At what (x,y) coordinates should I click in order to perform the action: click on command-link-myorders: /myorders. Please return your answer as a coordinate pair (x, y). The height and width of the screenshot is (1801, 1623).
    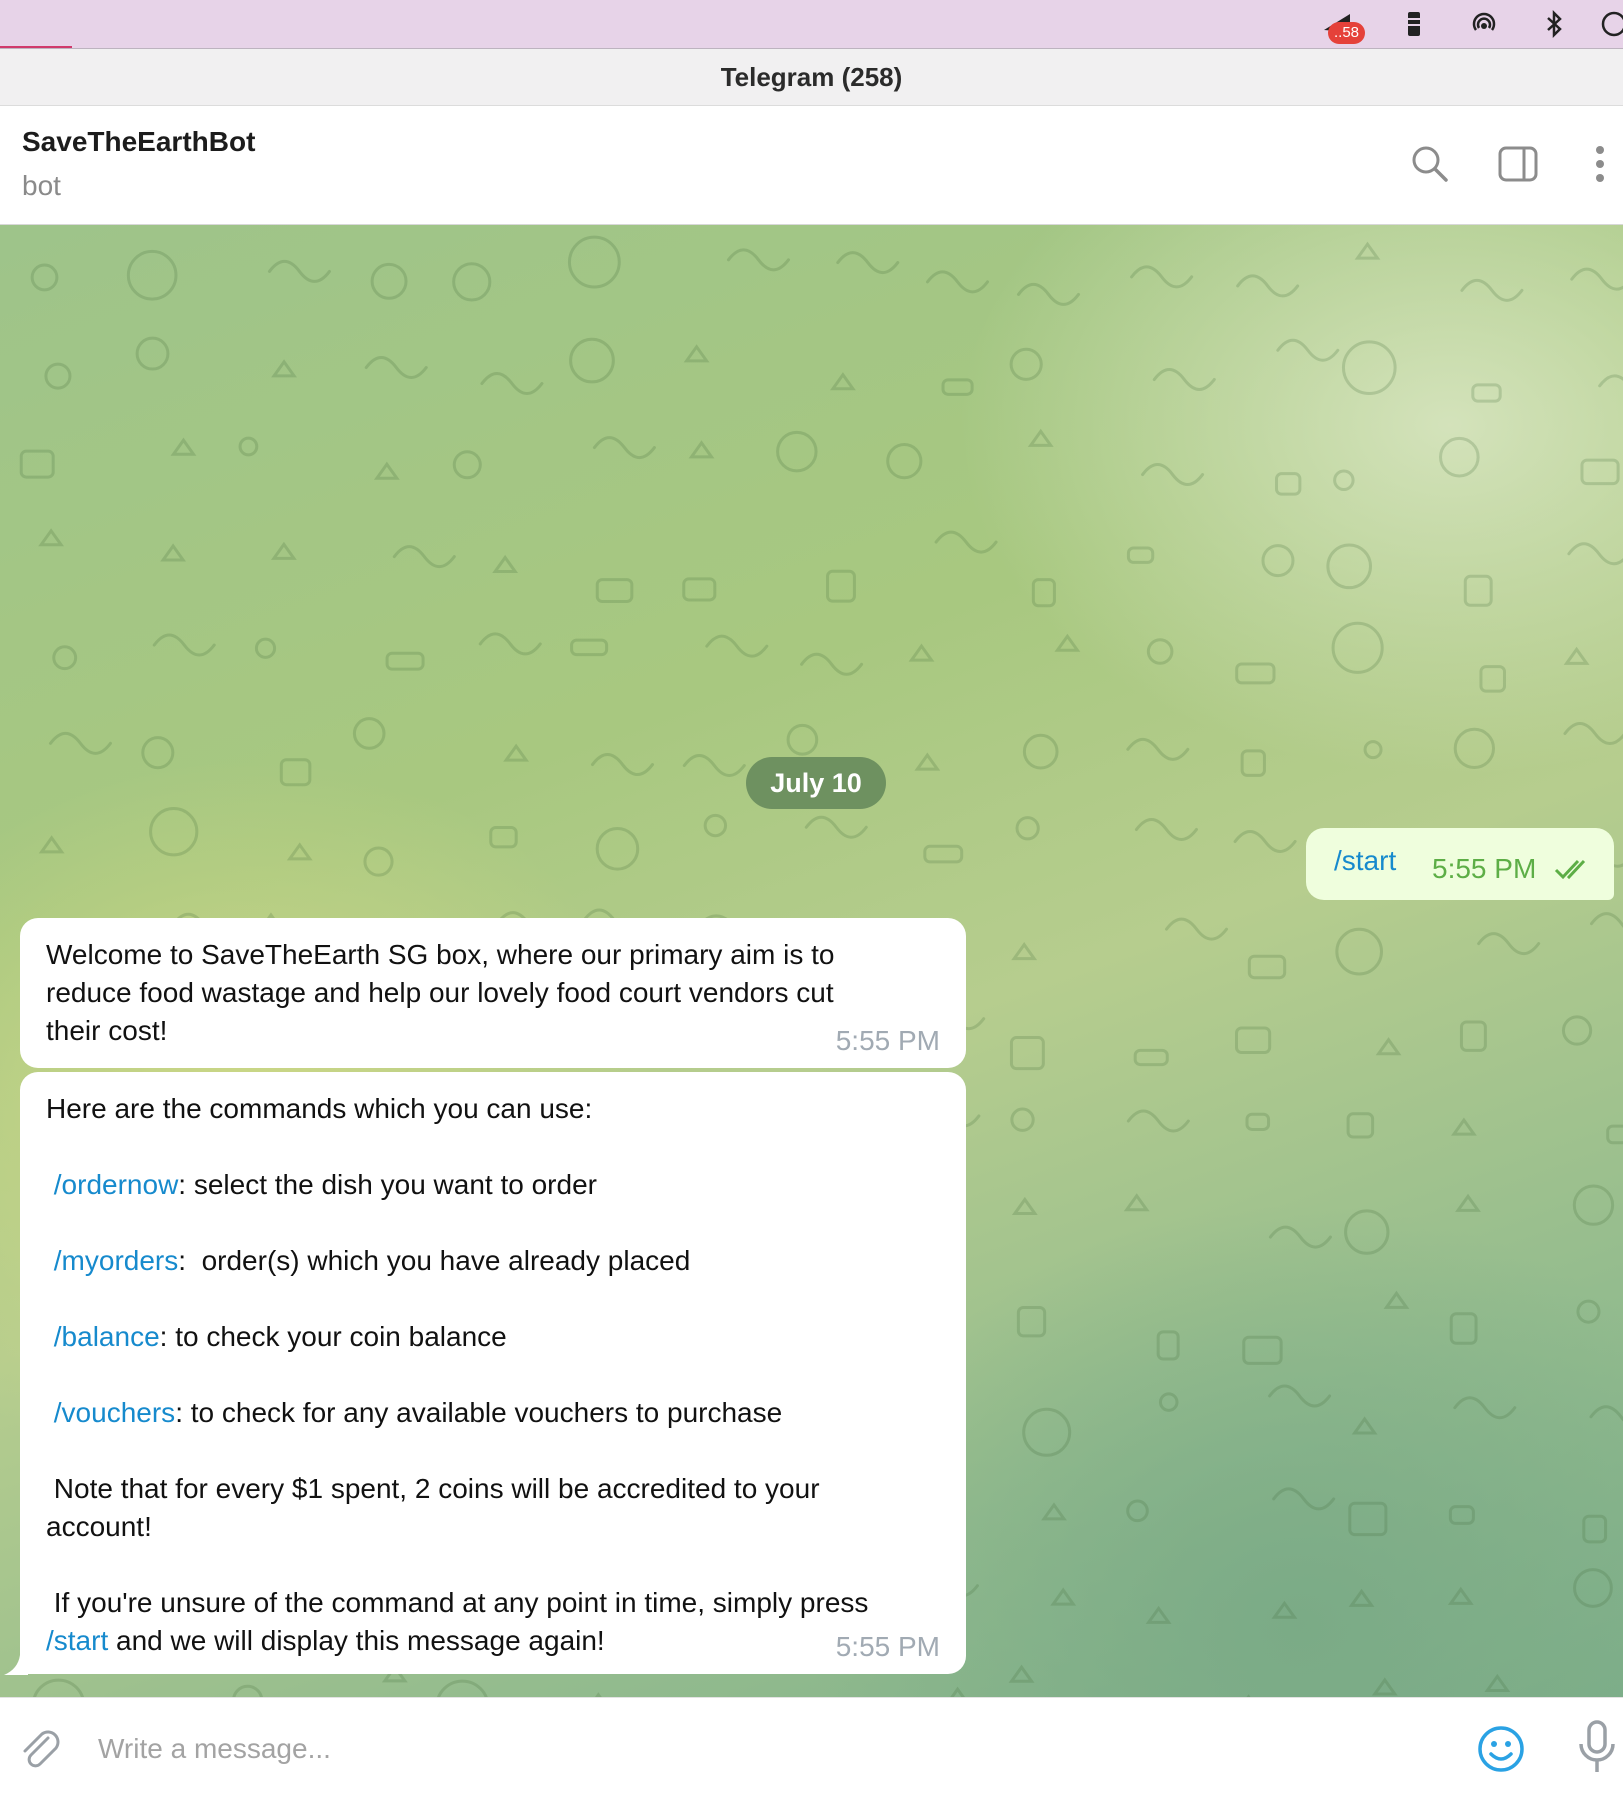
    Looking at the image, I should click on (116, 1260).